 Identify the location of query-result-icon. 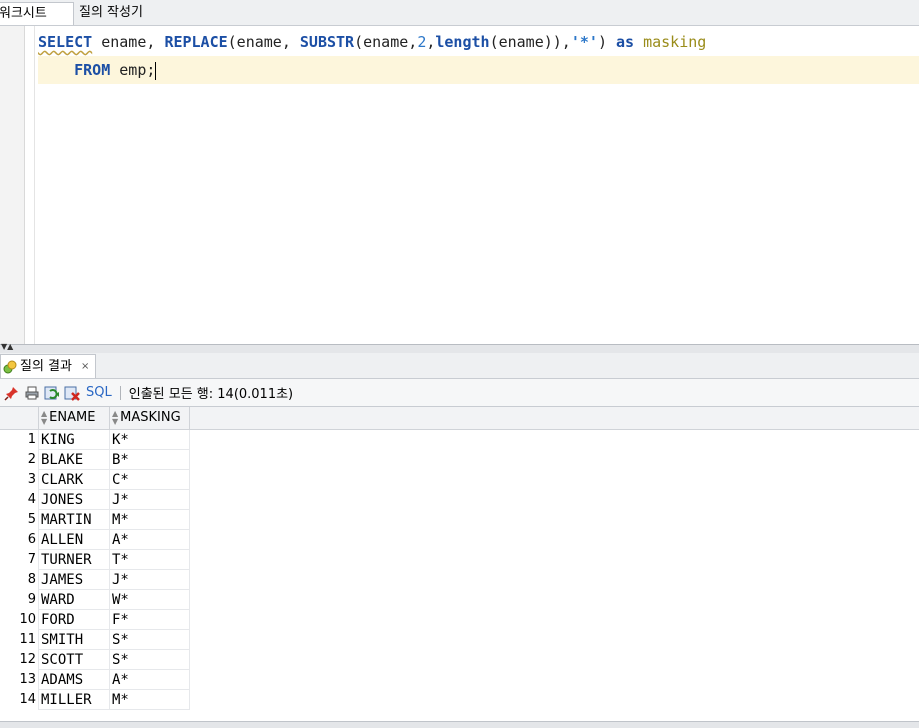
(10, 366).